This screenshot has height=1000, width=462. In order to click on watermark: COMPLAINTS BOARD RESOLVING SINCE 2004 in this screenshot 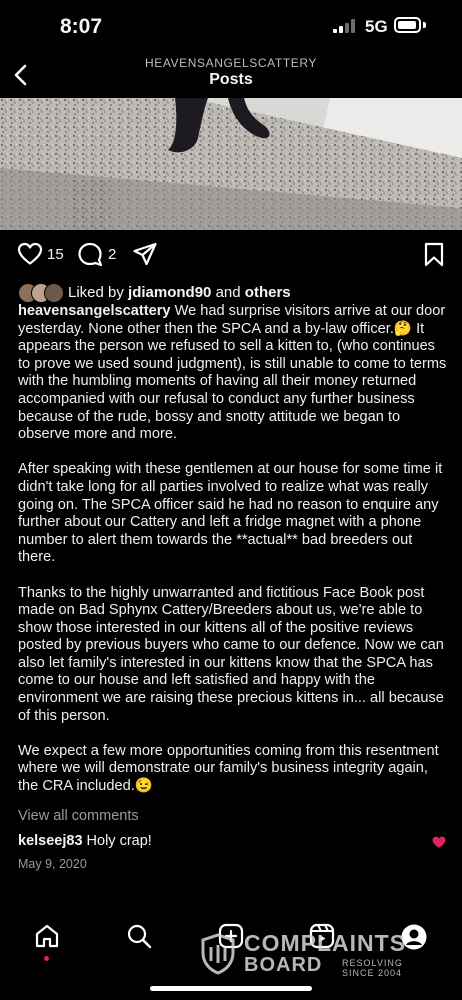, I will do `click(307, 954)`.